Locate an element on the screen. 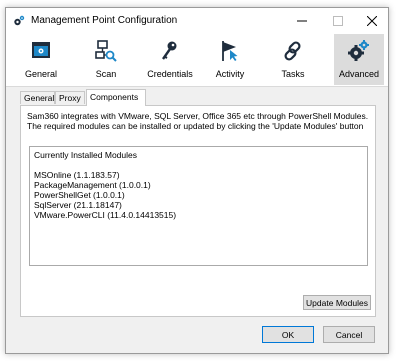  cancel-button: Cancel is located at coordinates (349, 334).